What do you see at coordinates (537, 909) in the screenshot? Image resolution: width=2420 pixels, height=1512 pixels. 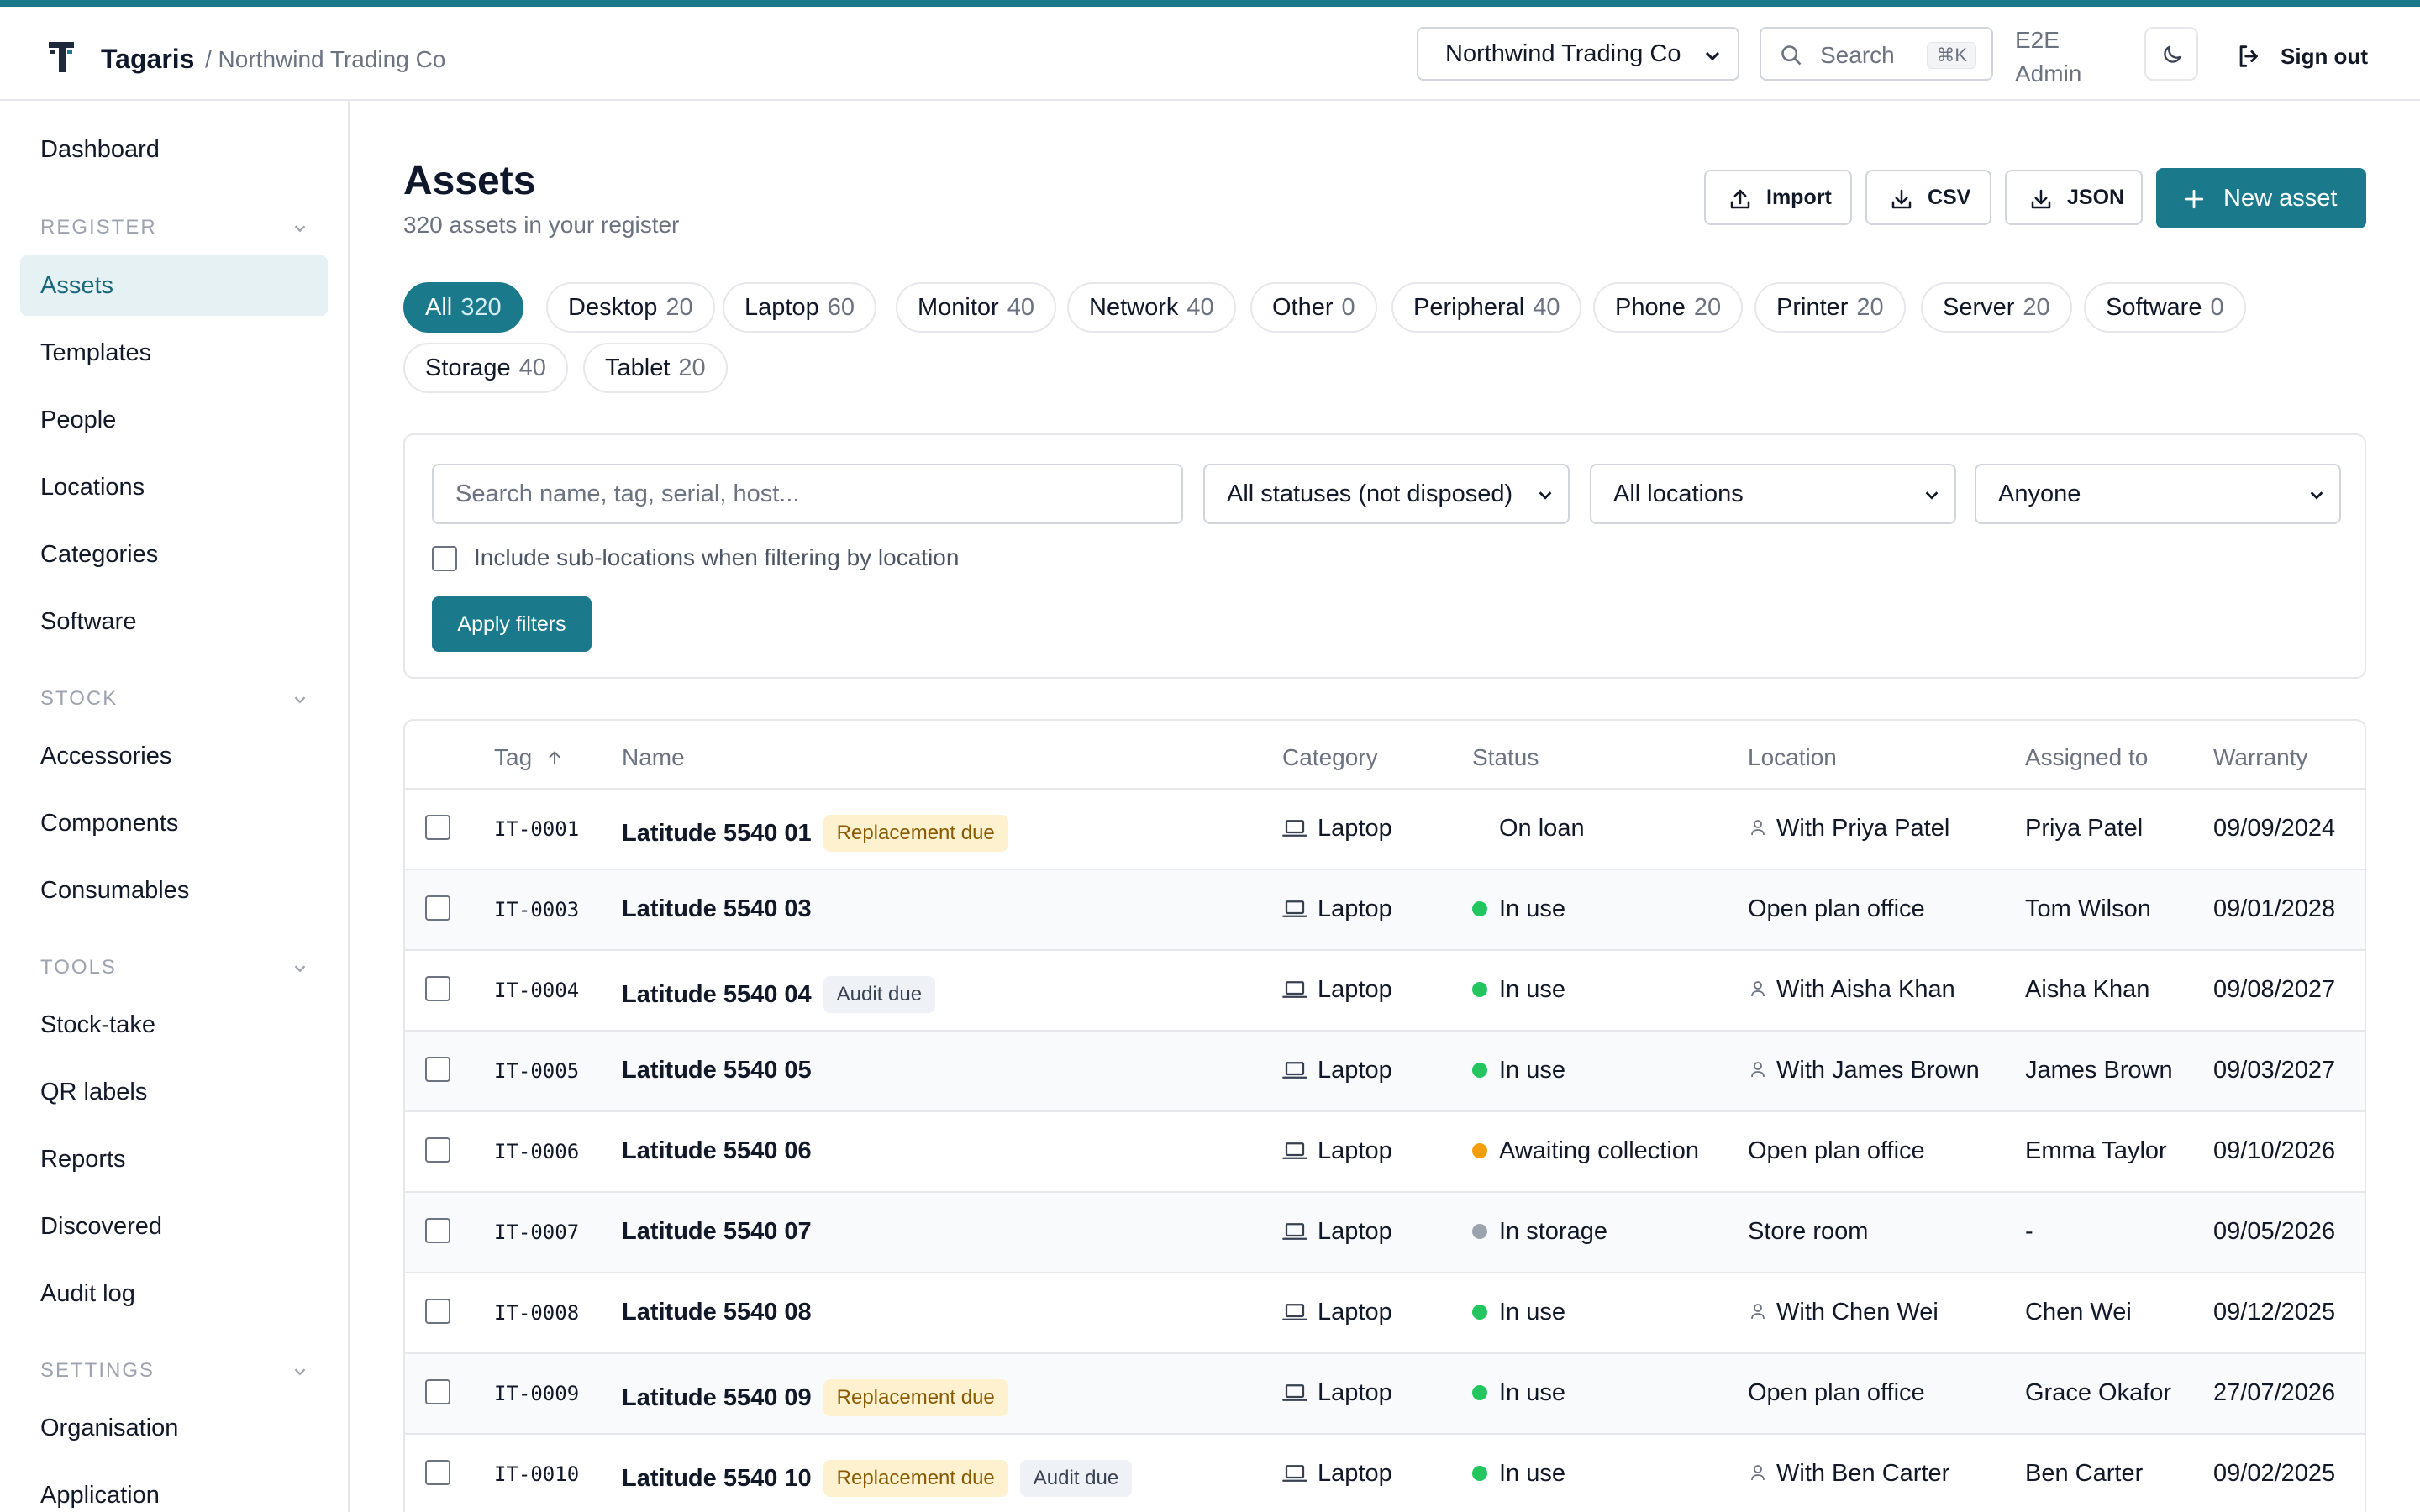 I see `asset-tag: IT-0003` at bounding box center [537, 909].